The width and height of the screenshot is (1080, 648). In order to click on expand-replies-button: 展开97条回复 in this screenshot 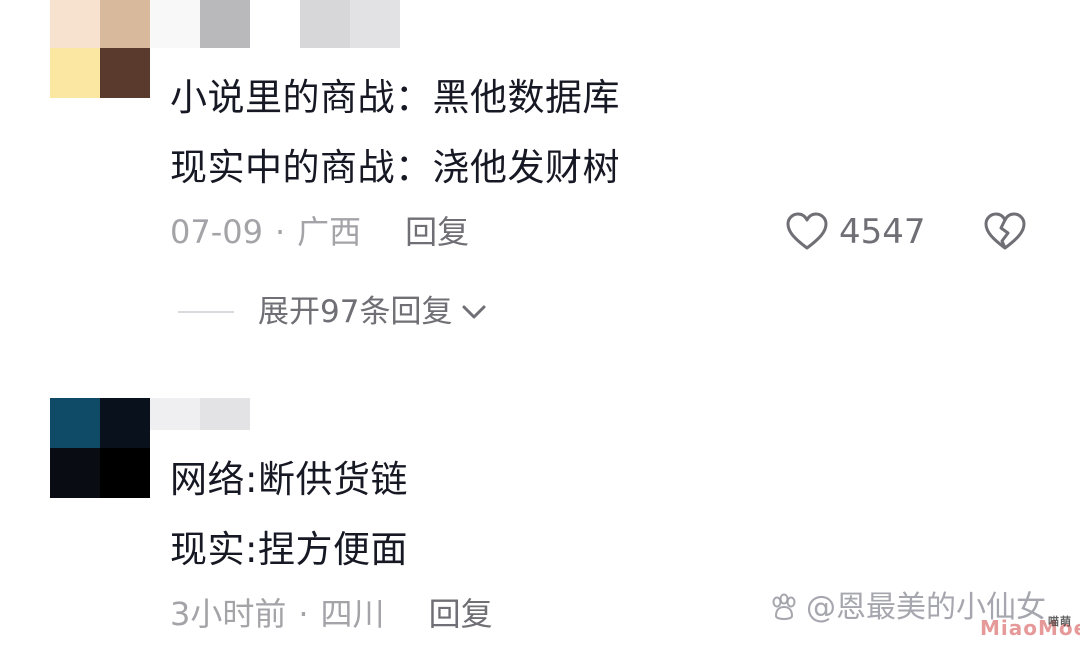, I will do `click(333, 312)`.